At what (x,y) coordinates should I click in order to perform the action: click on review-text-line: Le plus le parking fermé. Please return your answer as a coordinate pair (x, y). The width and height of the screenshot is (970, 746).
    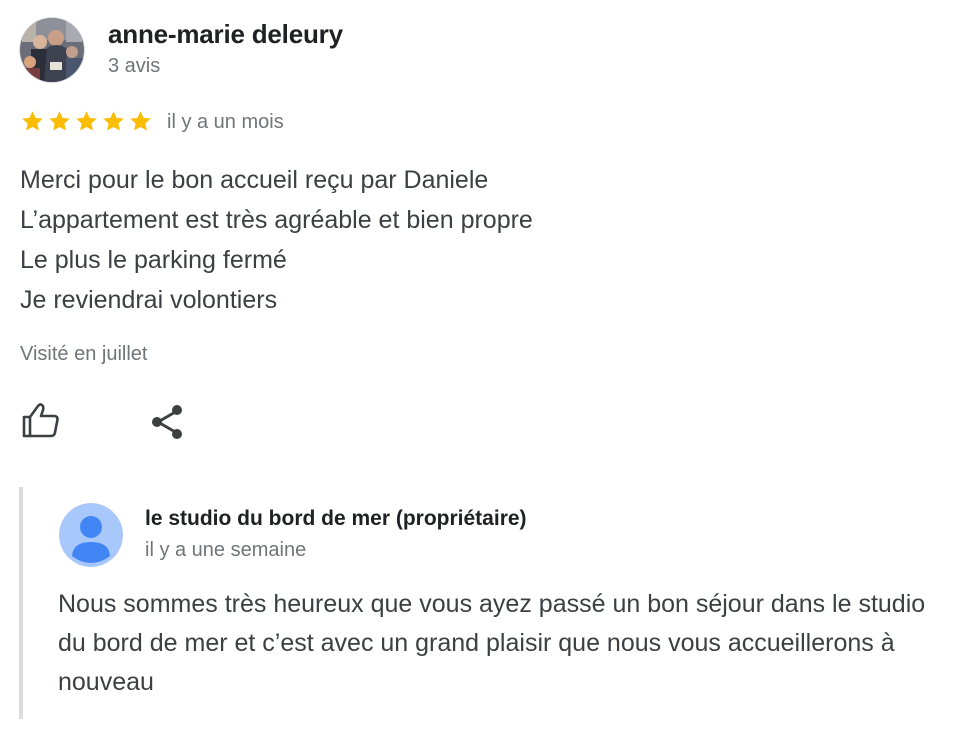
    Looking at the image, I should click on (153, 260).